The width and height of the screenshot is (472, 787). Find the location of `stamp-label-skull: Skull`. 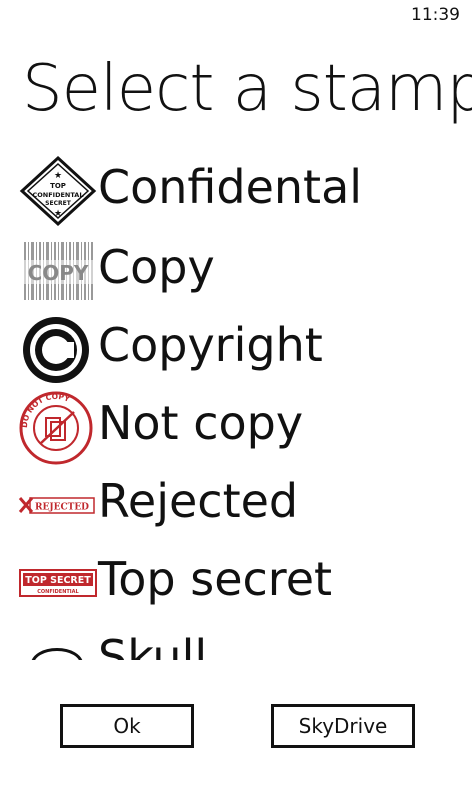

stamp-label-skull: Skull is located at coordinates (153, 645).